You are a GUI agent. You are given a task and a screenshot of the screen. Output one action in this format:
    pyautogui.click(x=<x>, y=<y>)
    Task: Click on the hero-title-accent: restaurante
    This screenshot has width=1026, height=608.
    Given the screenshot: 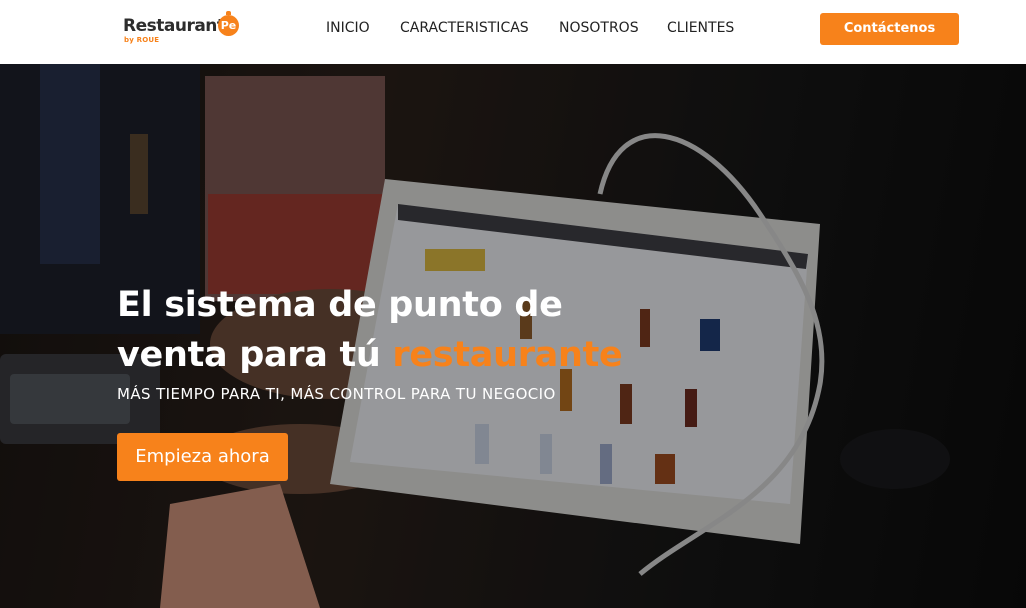 What is the action you would take?
    pyautogui.click(x=507, y=355)
    